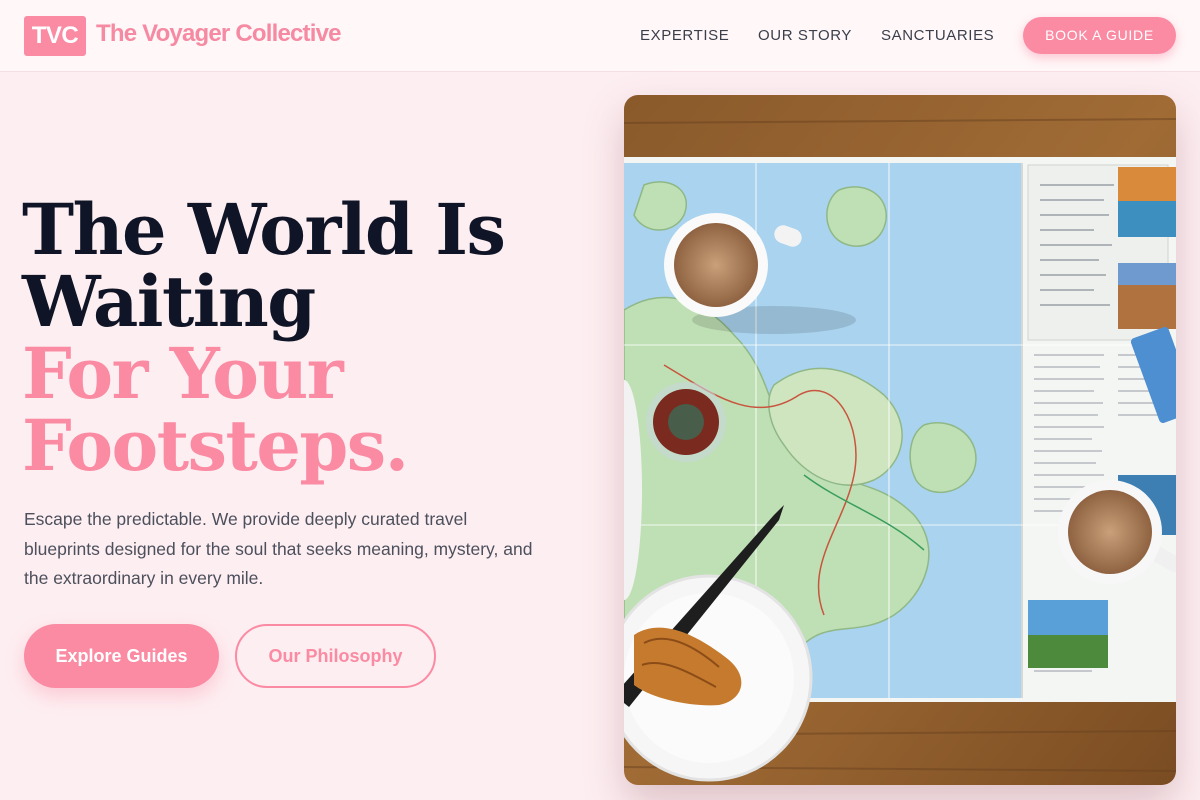  Describe the element at coordinates (169, 301) in the screenshot. I see `headline-line-2: Waiting` at that location.